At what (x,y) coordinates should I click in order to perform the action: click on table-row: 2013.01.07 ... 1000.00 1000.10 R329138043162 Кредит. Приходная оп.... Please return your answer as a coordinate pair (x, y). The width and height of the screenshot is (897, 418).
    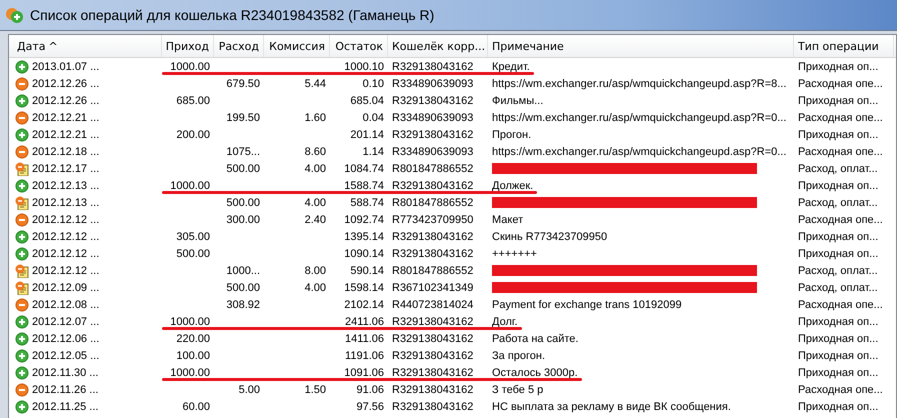
    Looking at the image, I should click on (452, 66).